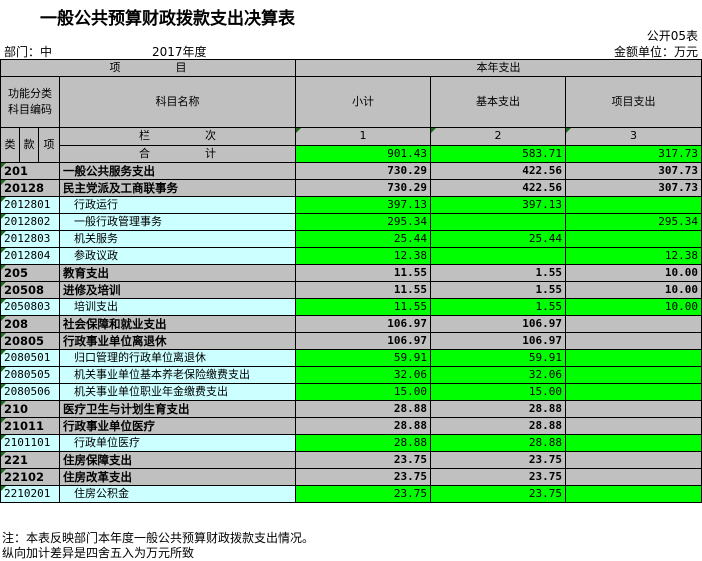 This screenshot has width=702, height=561. Describe the element at coordinates (177, 426) in the screenshot. I see `row-name: 行政事业单位医疗` at that location.